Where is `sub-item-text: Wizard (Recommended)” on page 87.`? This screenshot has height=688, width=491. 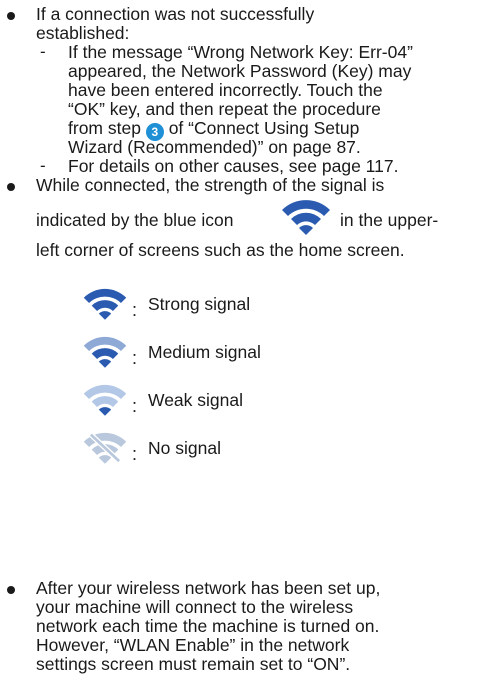 sub-item-text: Wizard (Recommended)” on page 87. is located at coordinates (214, 147).